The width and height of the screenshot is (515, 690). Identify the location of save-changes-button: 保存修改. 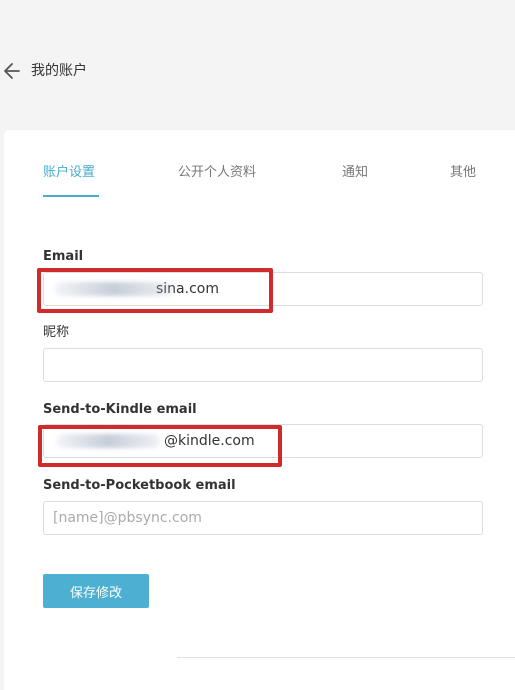
(96, 591).